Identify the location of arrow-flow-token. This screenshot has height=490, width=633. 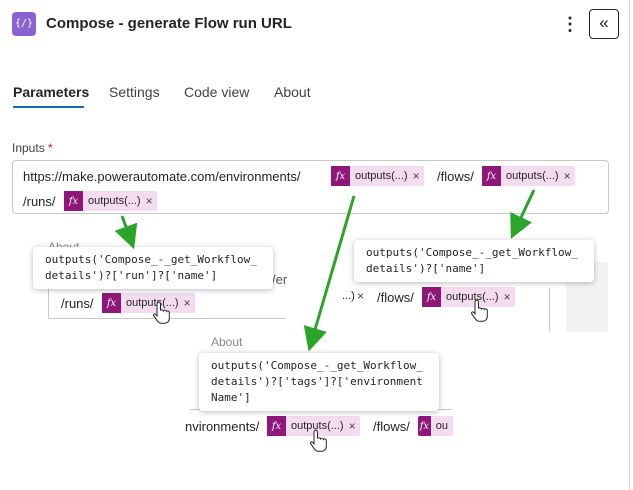
(523, 214).